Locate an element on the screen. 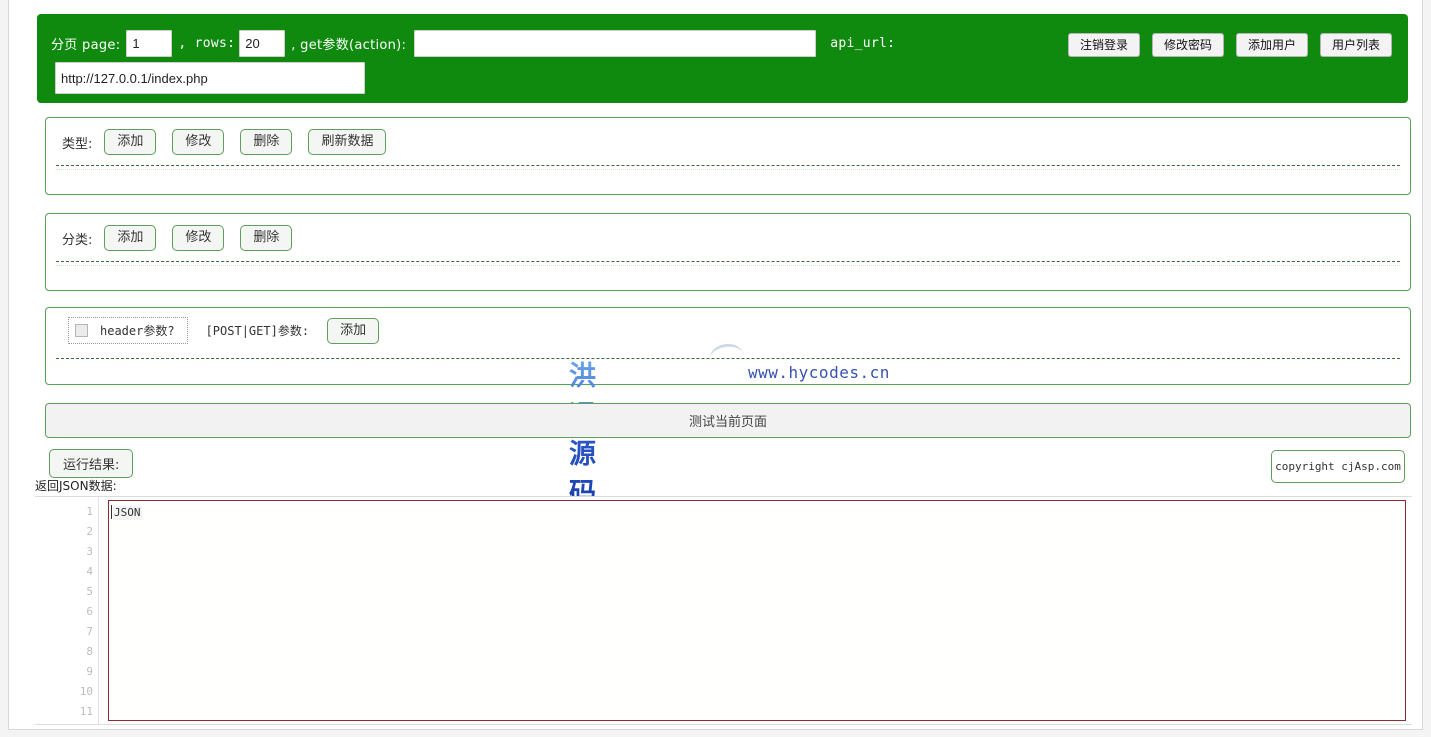  editor-gutter-separator is located at coordinates (98, 610).